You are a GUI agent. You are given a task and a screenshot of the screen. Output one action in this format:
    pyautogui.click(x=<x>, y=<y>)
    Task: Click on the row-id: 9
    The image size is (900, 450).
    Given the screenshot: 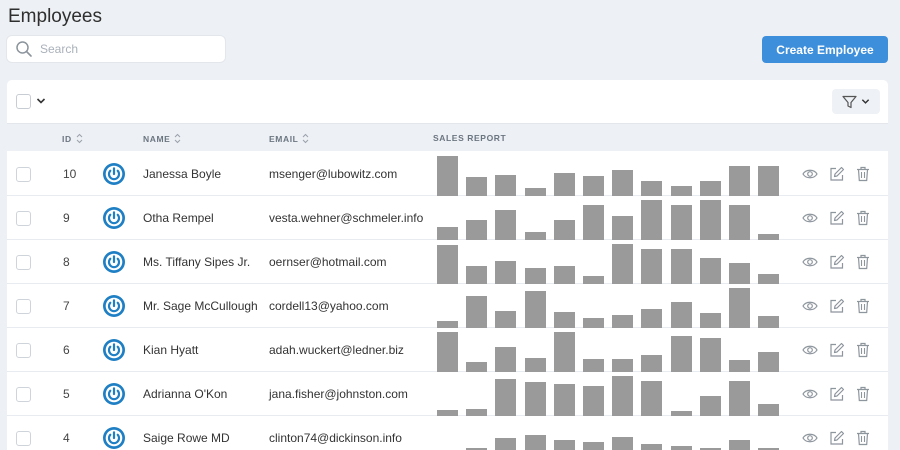 What is the action you would take?
    pyautogui.click(x=66, y=218)
    